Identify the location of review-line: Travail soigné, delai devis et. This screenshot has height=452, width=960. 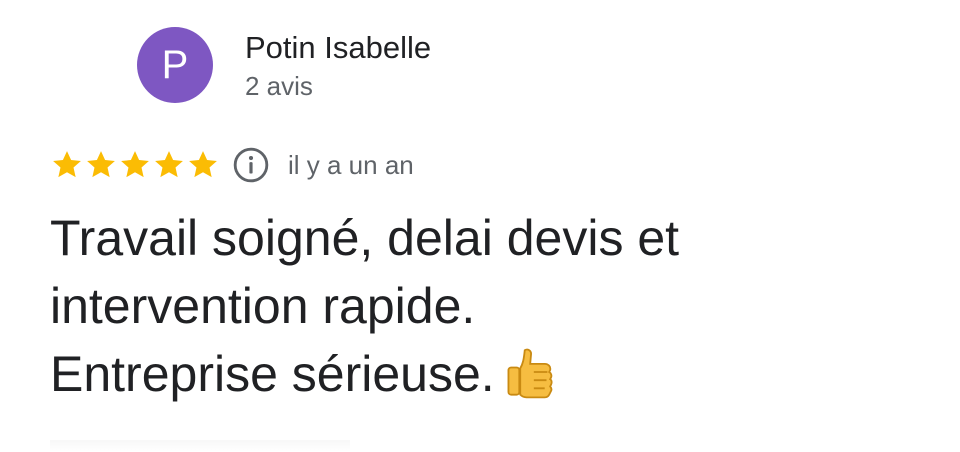
(365, 238).